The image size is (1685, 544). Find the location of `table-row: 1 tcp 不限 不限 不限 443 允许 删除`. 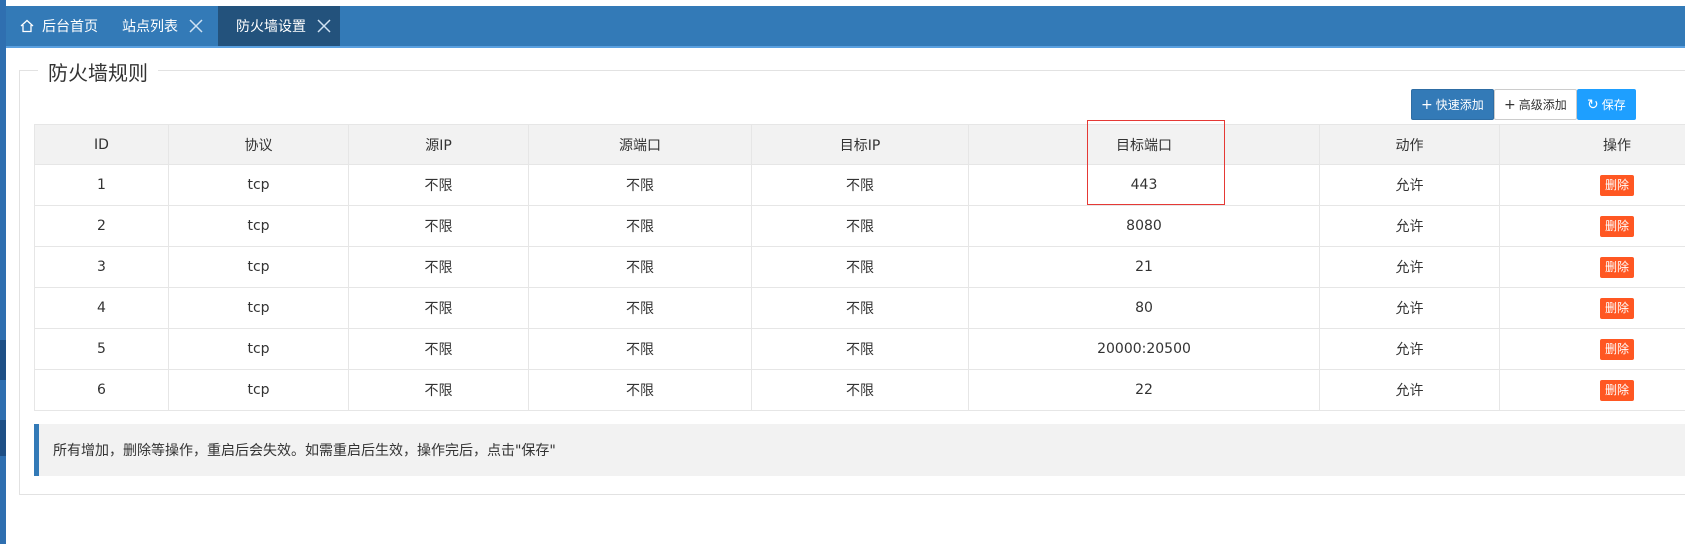

table-row: 1 tcp 不限 不限 不限 443 允许 删除 is located at coordinates (859, 185).